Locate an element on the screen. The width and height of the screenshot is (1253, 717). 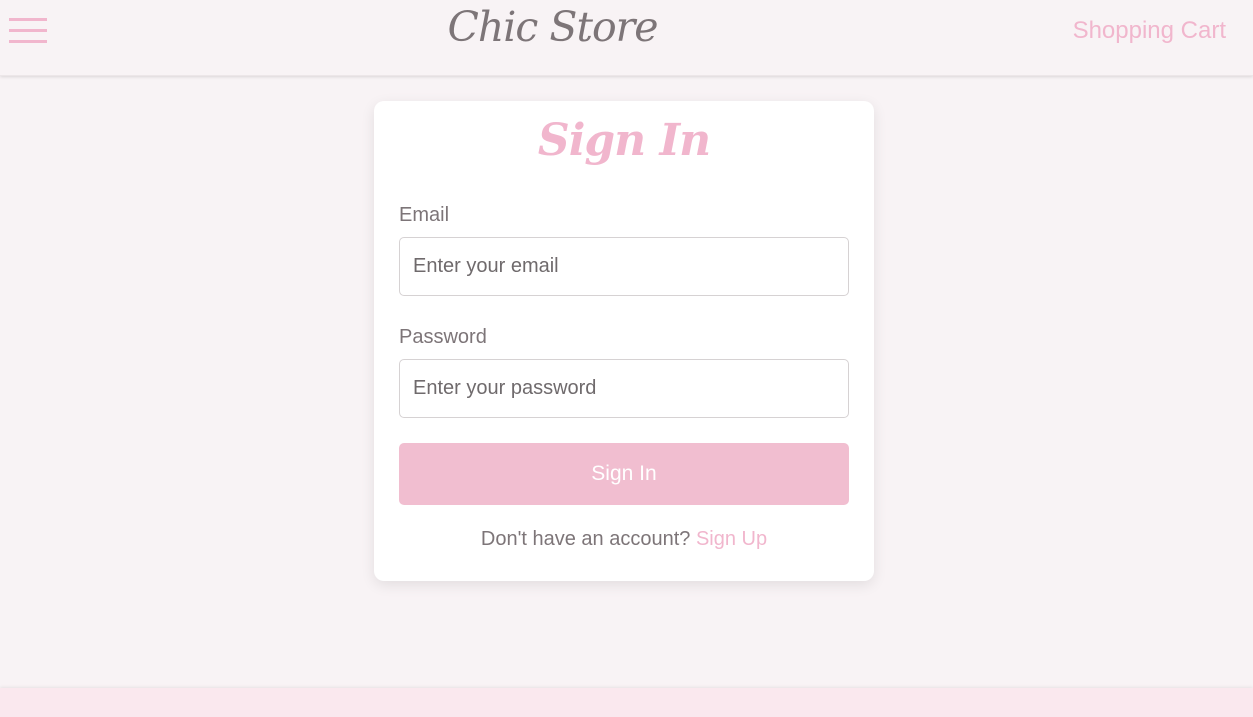
password-input is located at coordinates (624, 388).